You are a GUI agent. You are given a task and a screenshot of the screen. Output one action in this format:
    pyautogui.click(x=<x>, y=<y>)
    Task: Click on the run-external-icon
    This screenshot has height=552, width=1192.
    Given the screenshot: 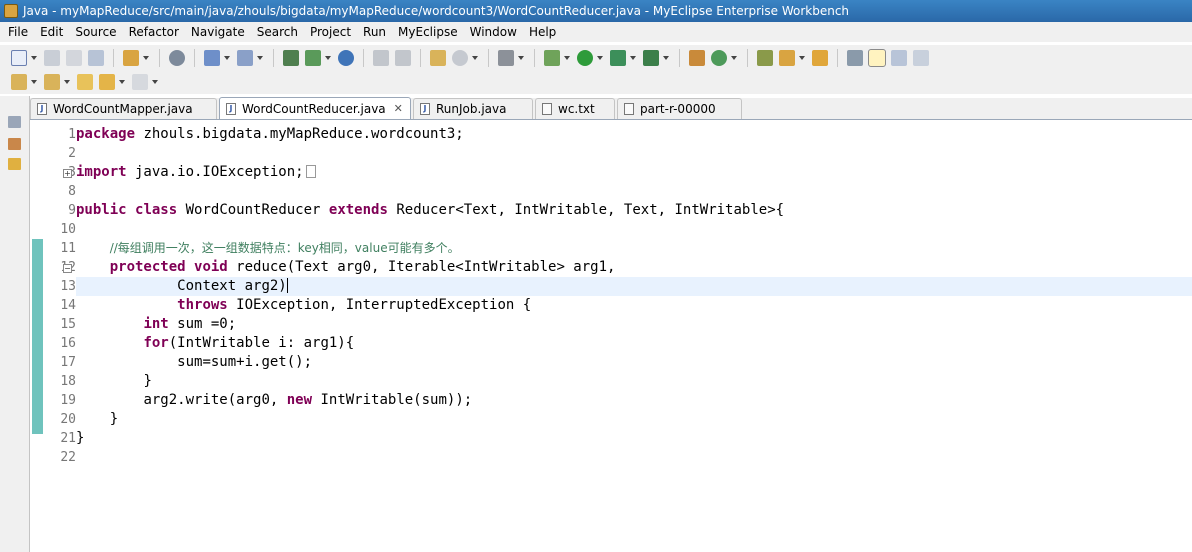 What is the action you would take?
    pyautogui.click(x=618, y=57)
    